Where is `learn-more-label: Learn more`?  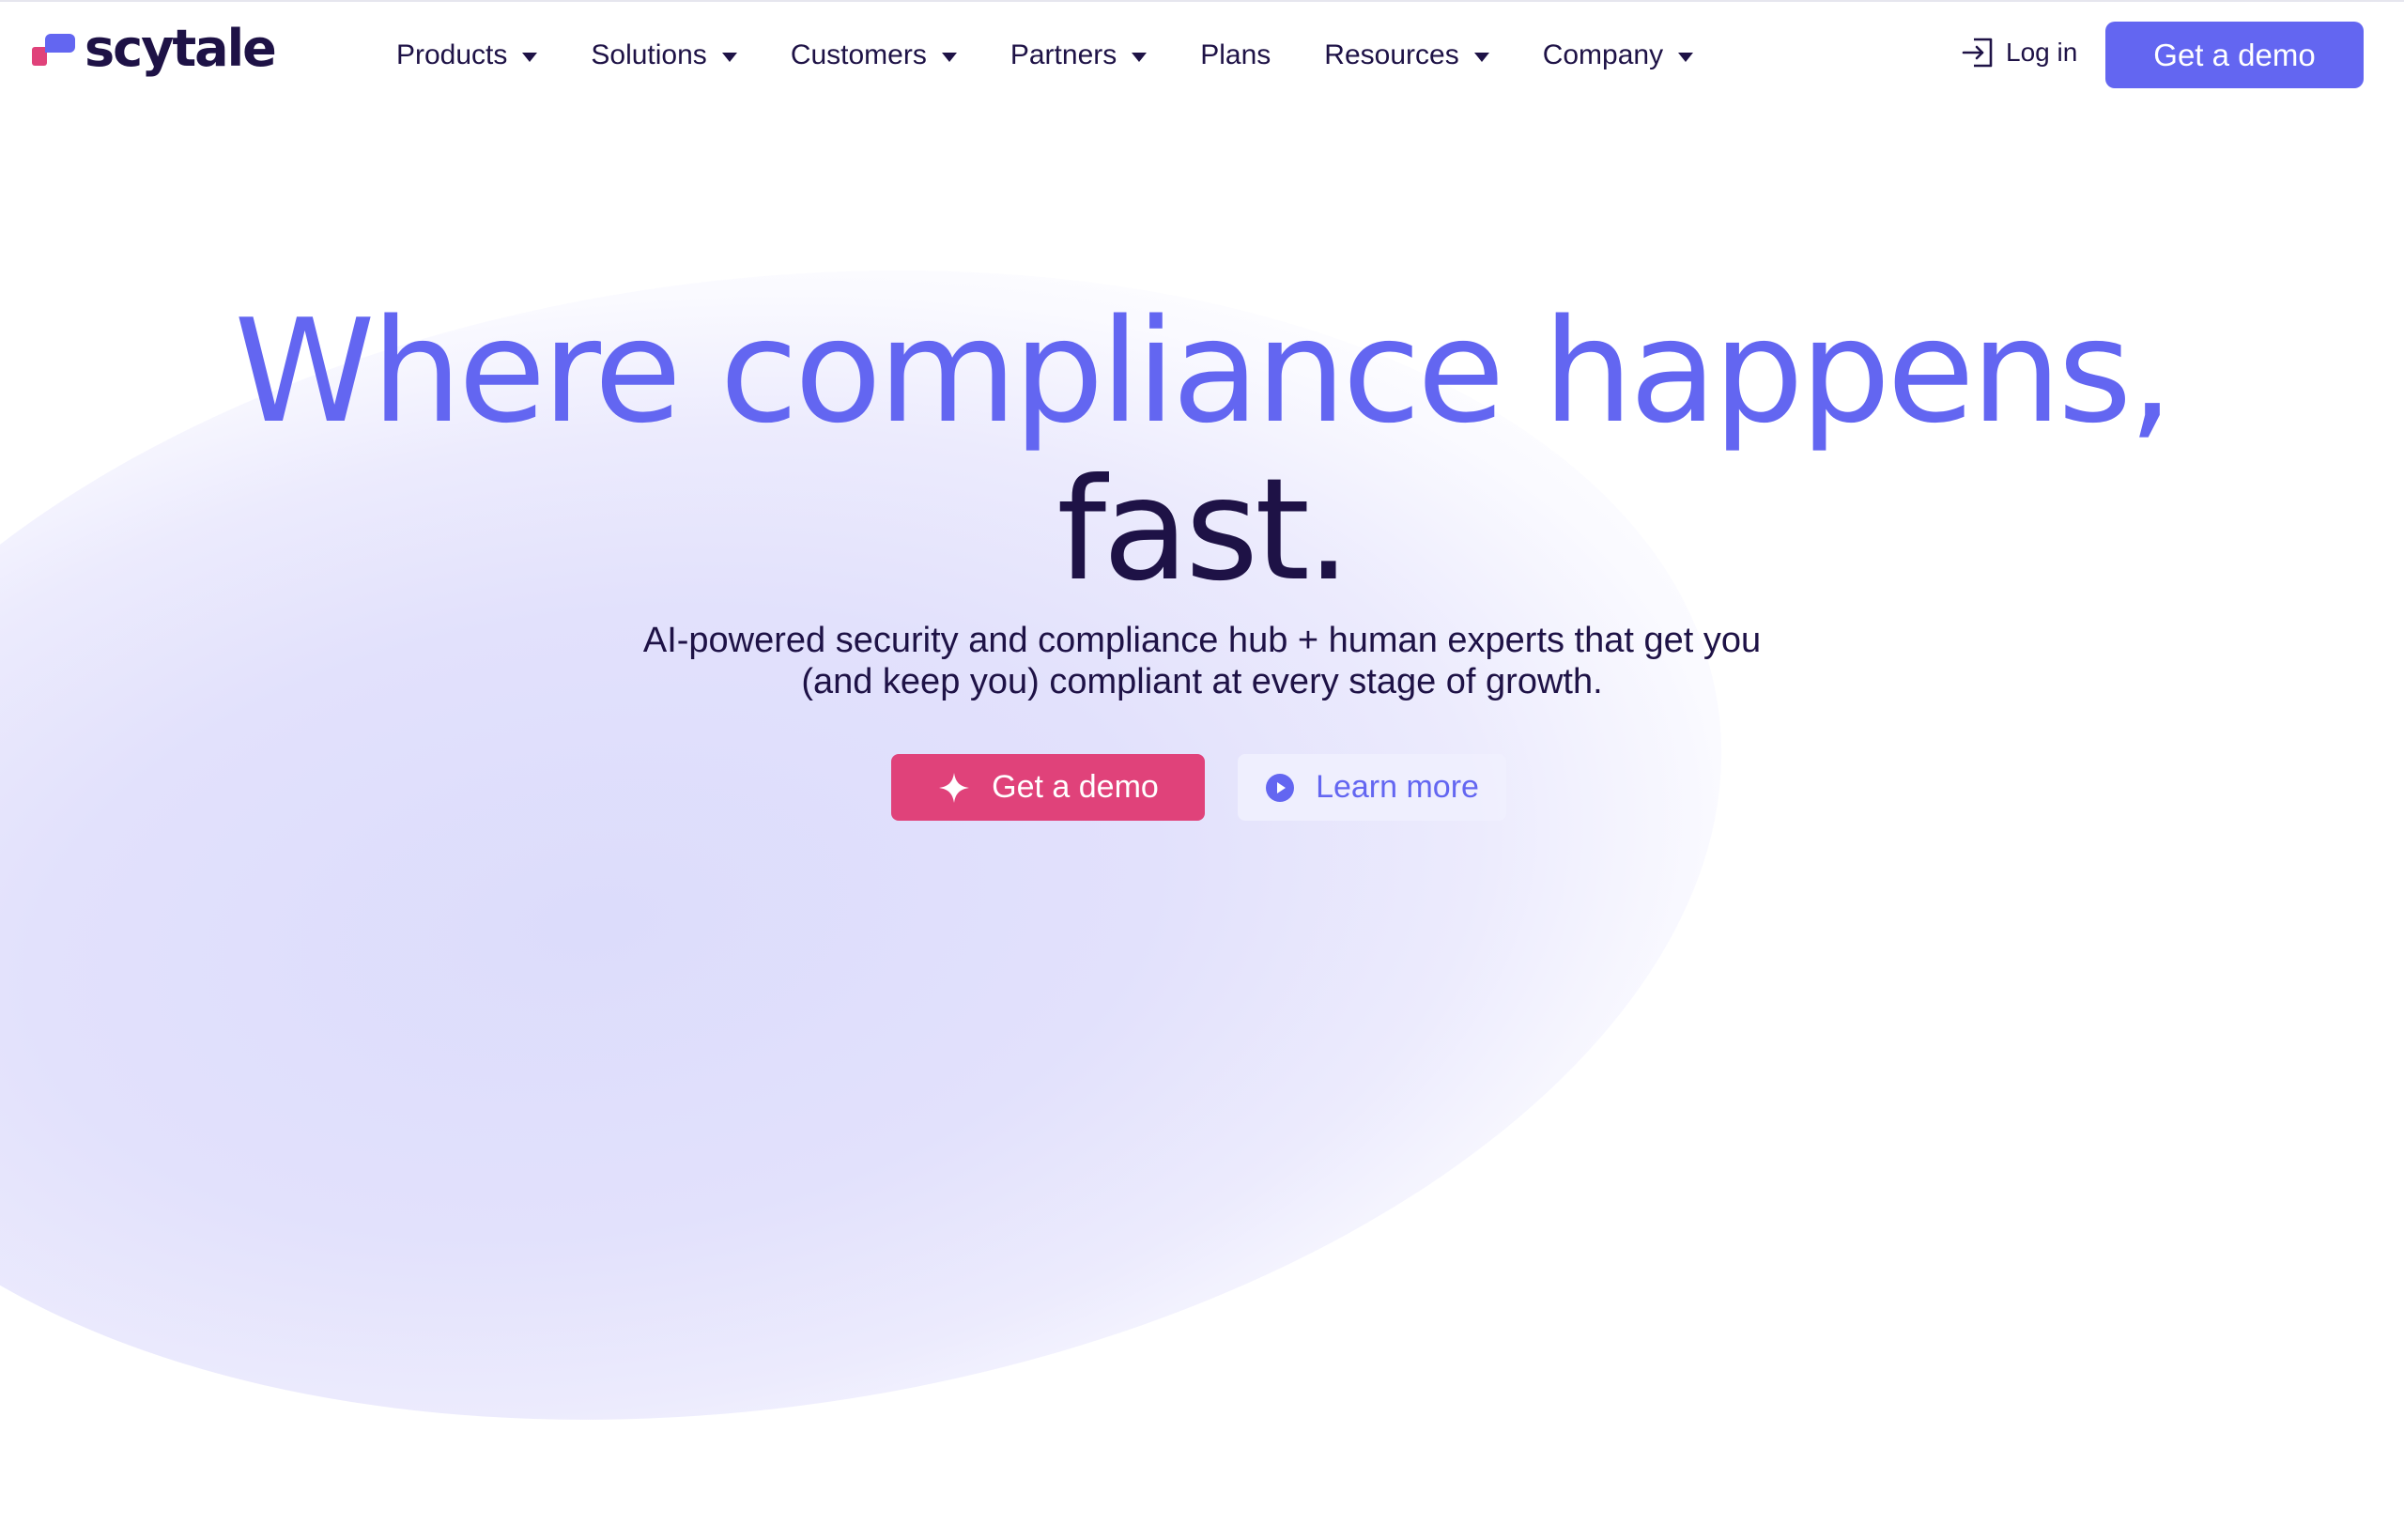
learn-more-label: Learn more is located at coordinates (1397, 787).